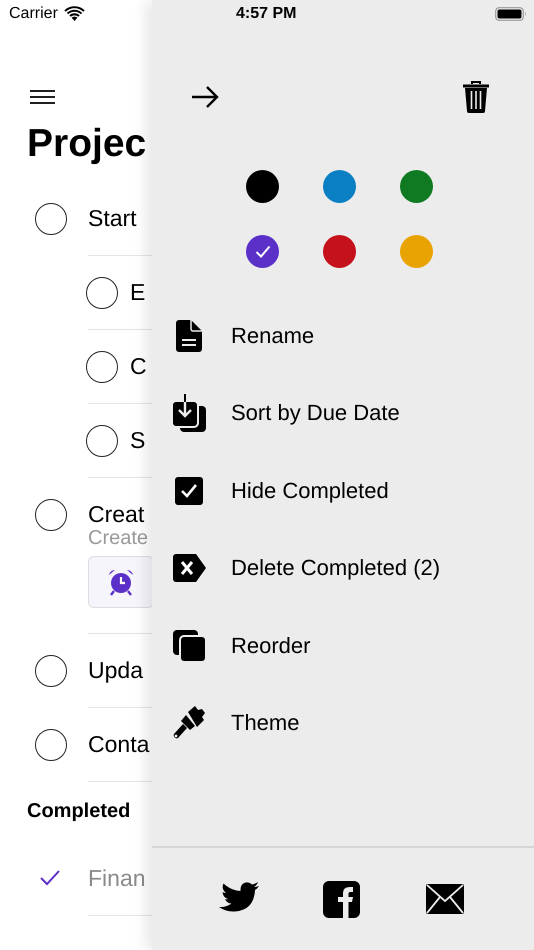  Describe the element at coordinates (115, 670) in the screenshot. I see `task-title: Upda` at that location.